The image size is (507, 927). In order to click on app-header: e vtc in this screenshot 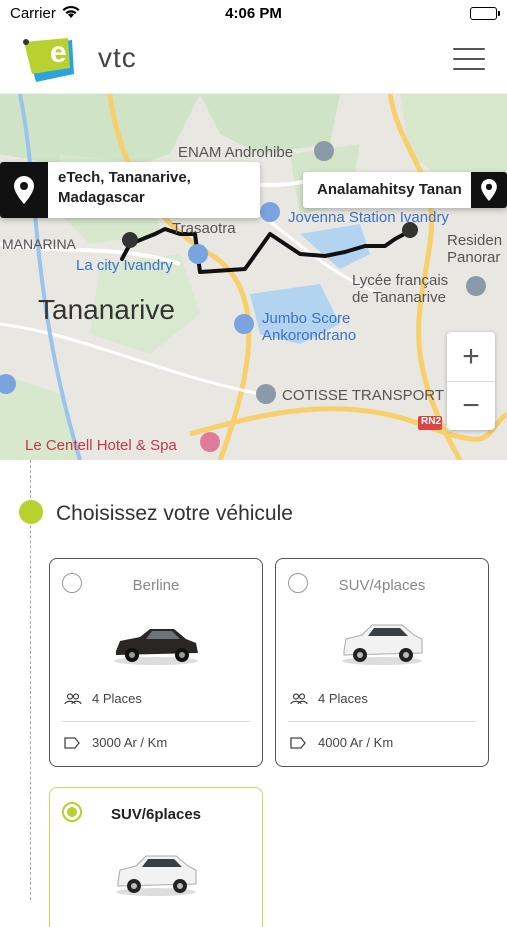, I will do `click(253, 62)`.